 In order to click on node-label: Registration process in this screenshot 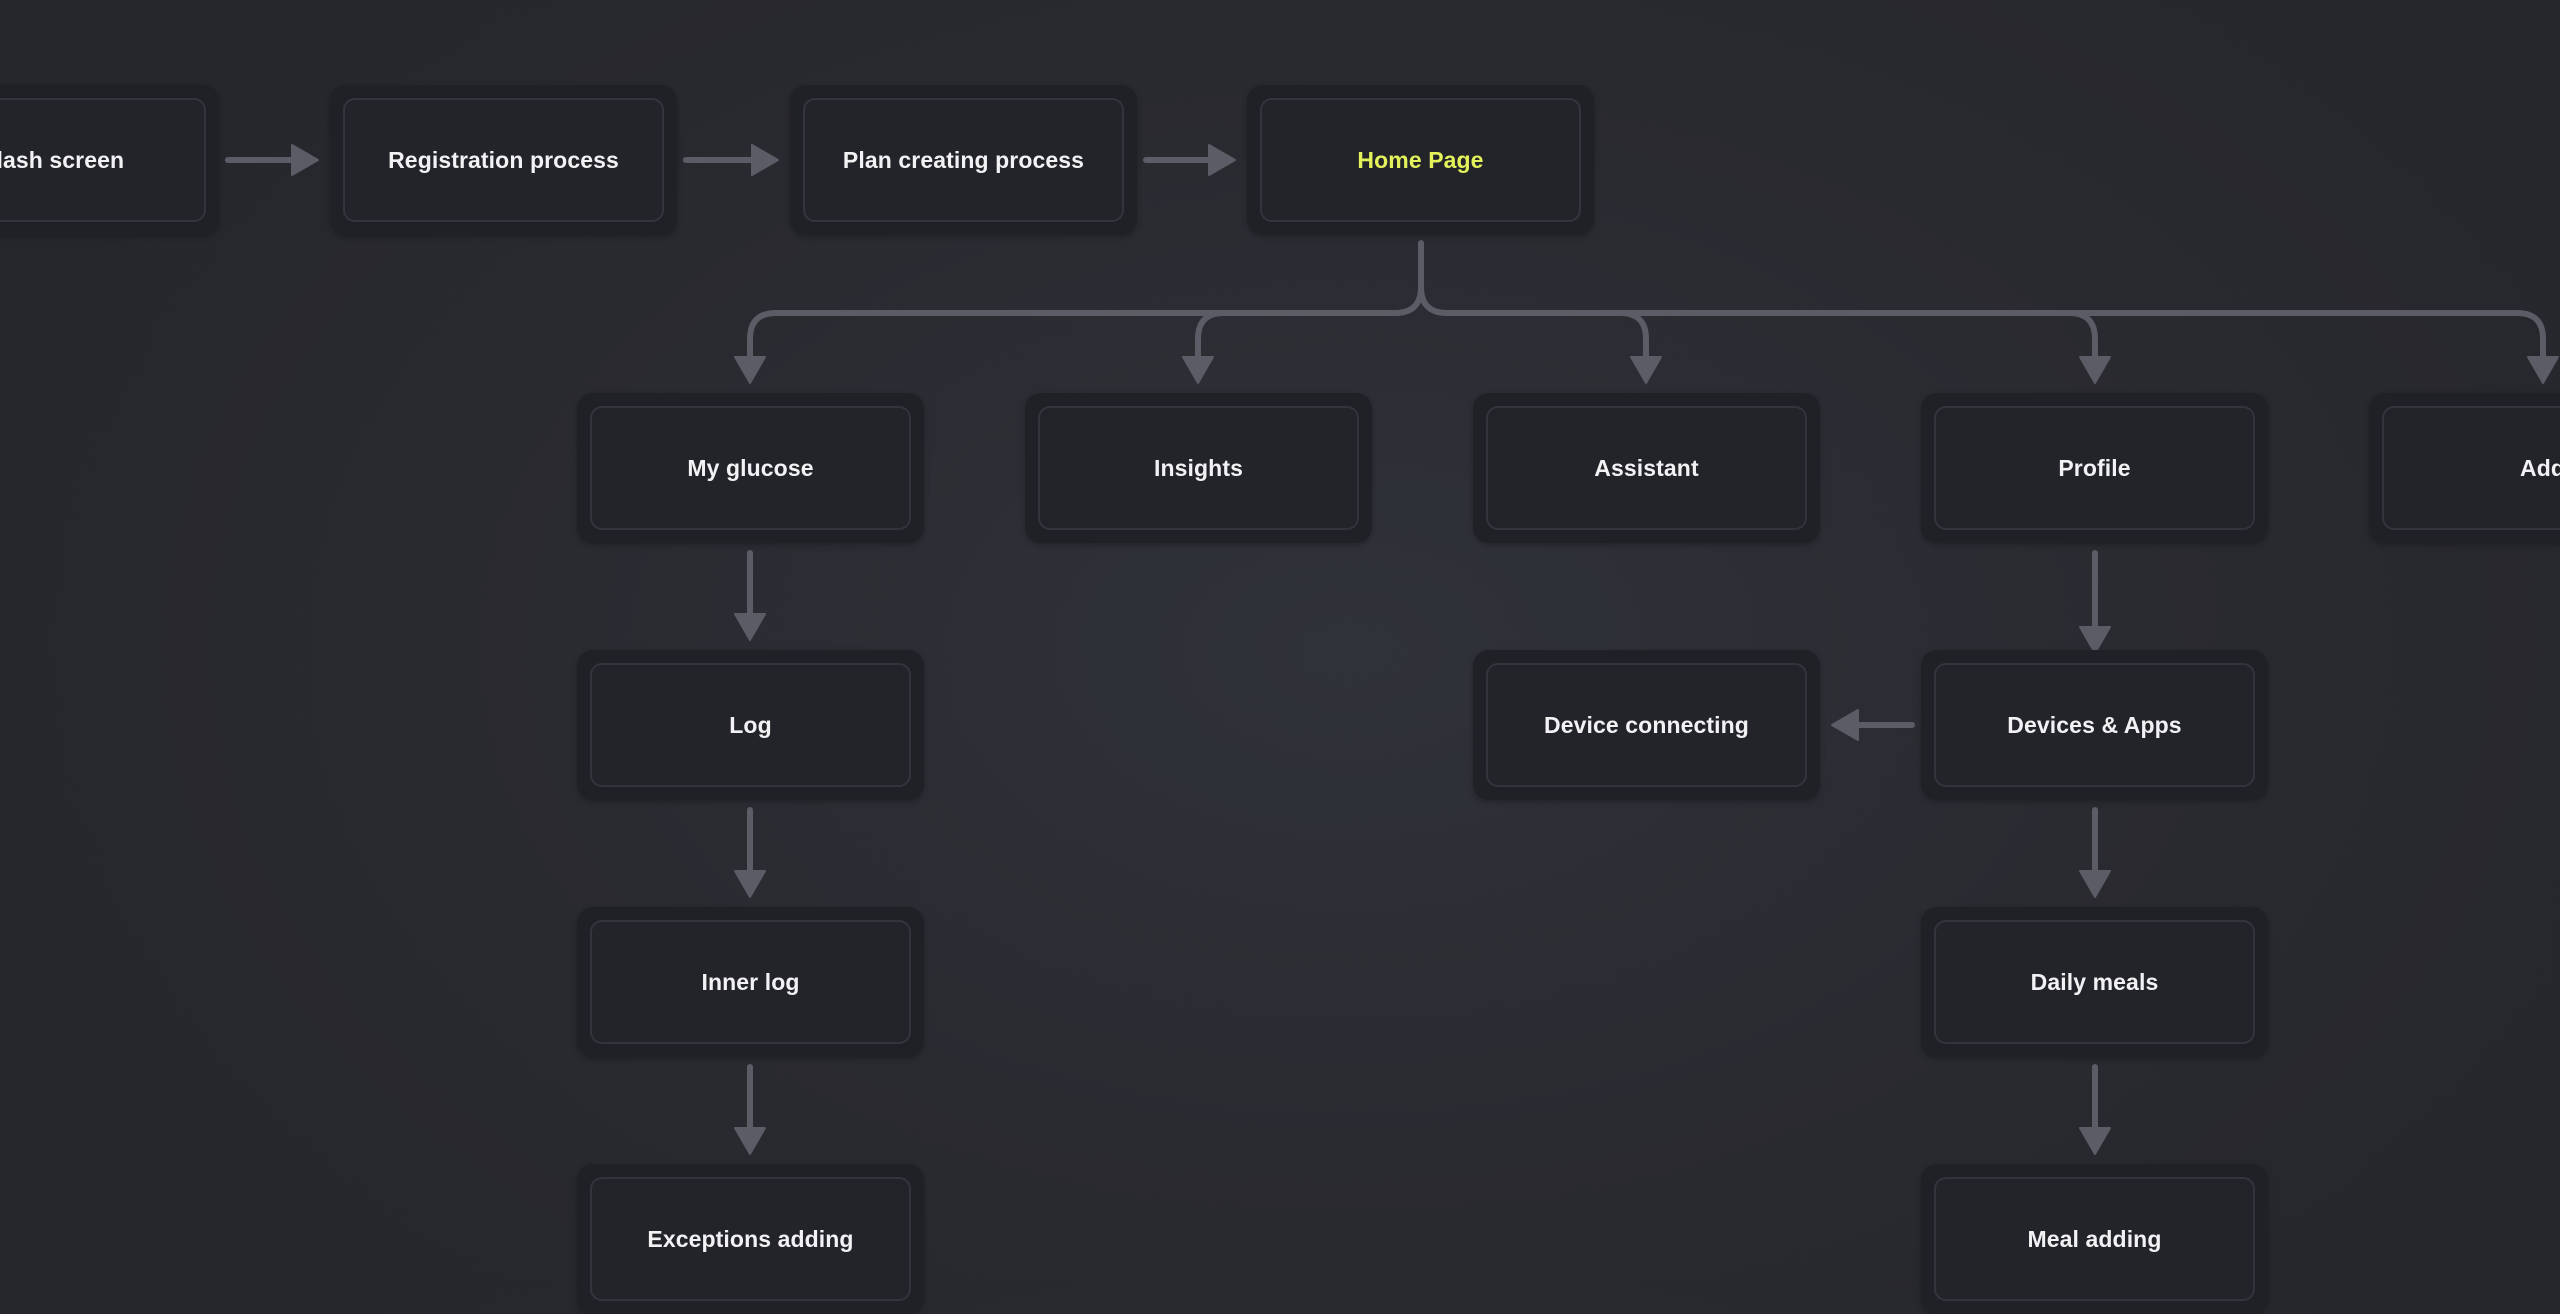, I will do `click(503, 159)`.